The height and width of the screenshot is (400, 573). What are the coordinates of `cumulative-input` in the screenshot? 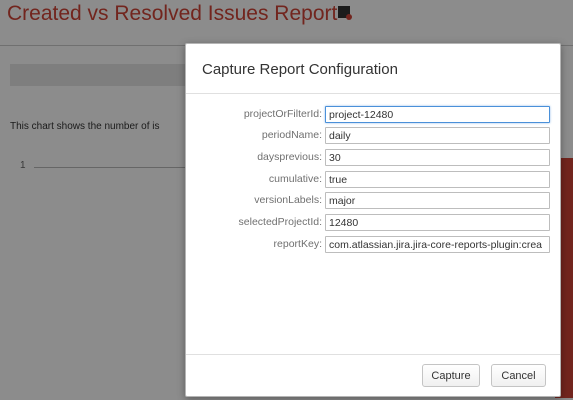 It's located at (437, 179).